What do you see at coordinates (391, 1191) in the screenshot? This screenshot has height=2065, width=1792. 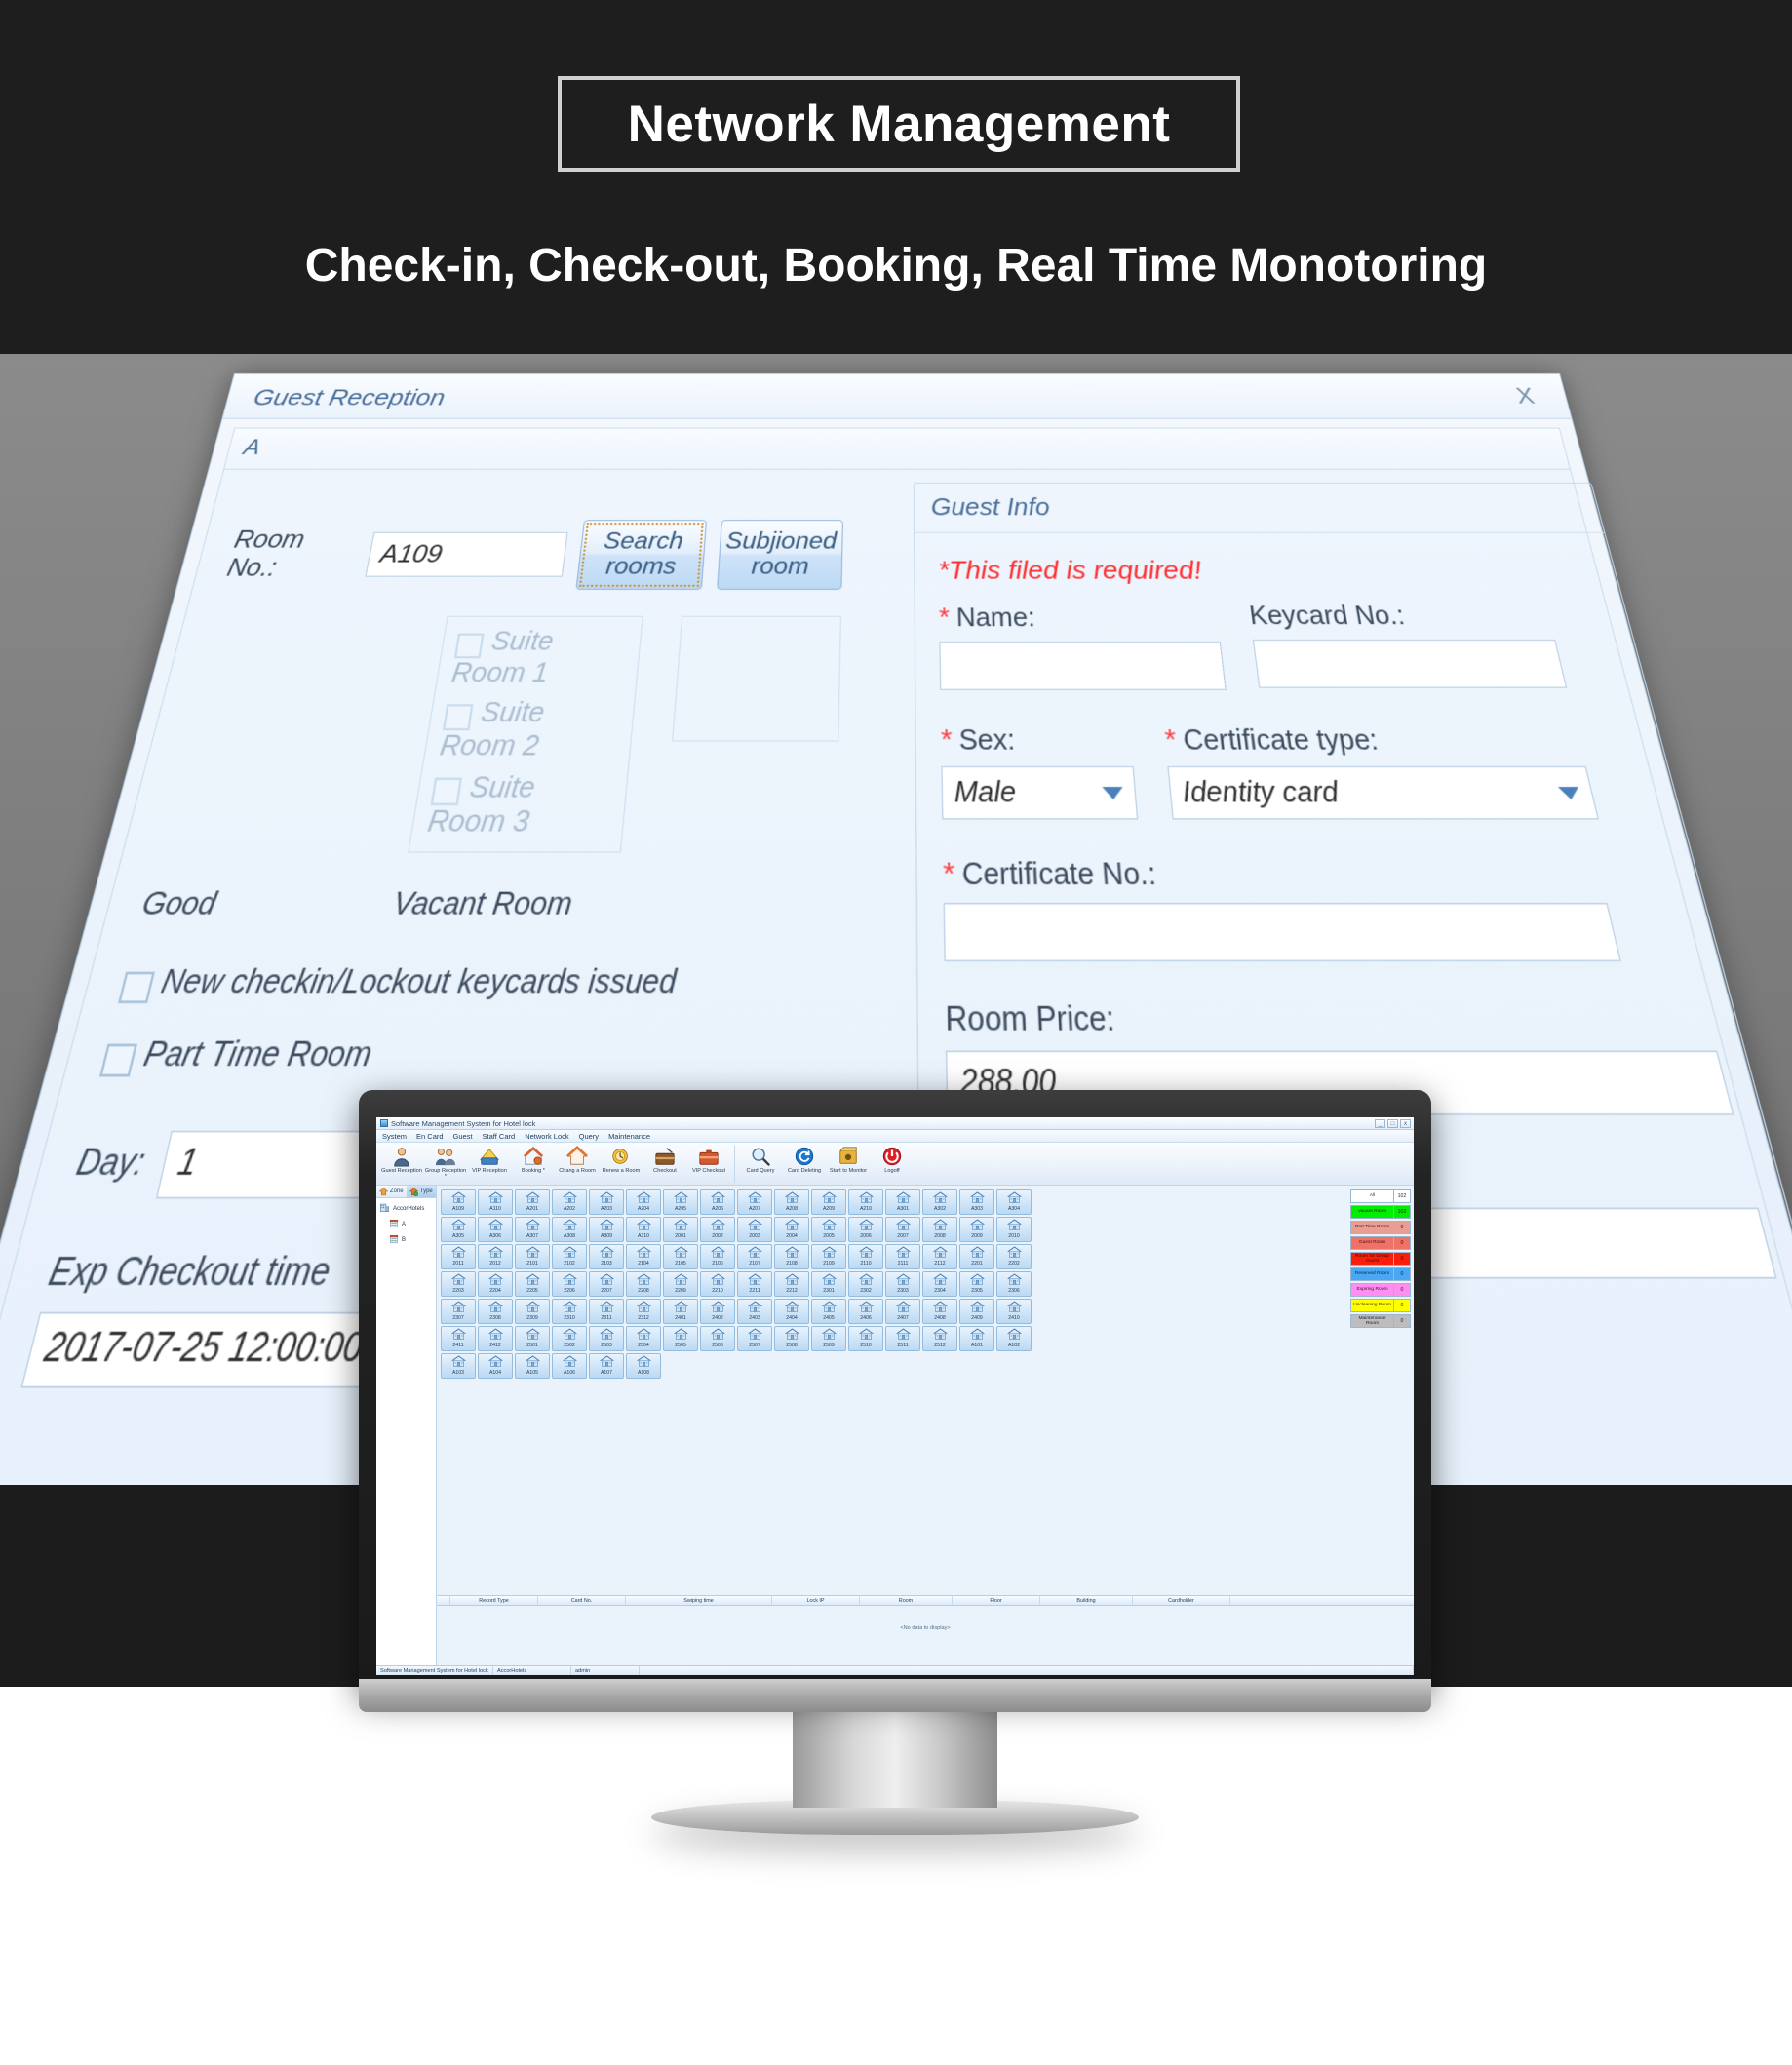 I see `sidebar-tab-zone: Zone` at bounding box center [391, 1191].